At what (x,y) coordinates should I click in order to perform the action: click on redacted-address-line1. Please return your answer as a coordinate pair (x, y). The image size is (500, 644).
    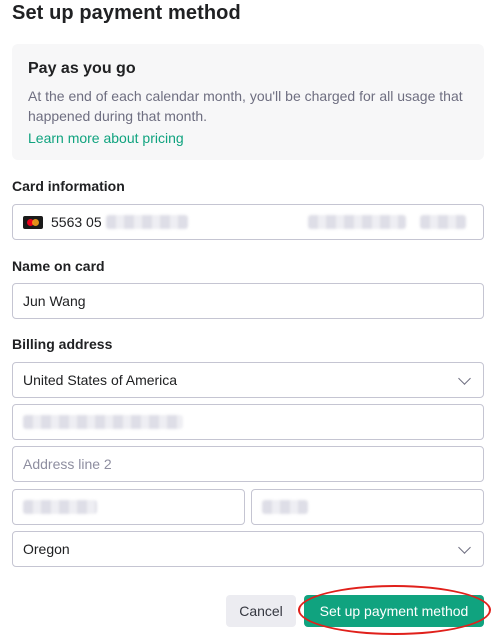
    Looking at the image, I should click on (103, 422).